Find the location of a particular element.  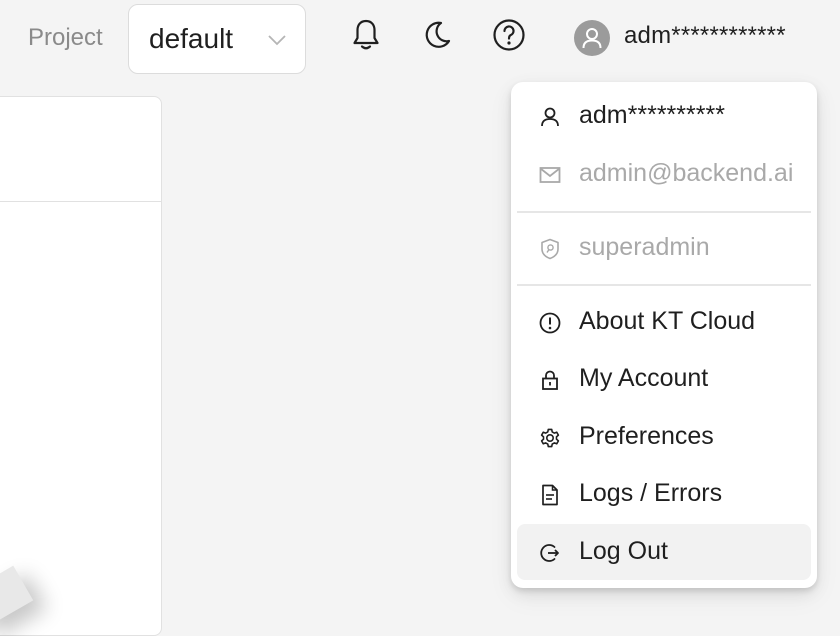

chevron-down-icon is located at coordinates (277, 40).